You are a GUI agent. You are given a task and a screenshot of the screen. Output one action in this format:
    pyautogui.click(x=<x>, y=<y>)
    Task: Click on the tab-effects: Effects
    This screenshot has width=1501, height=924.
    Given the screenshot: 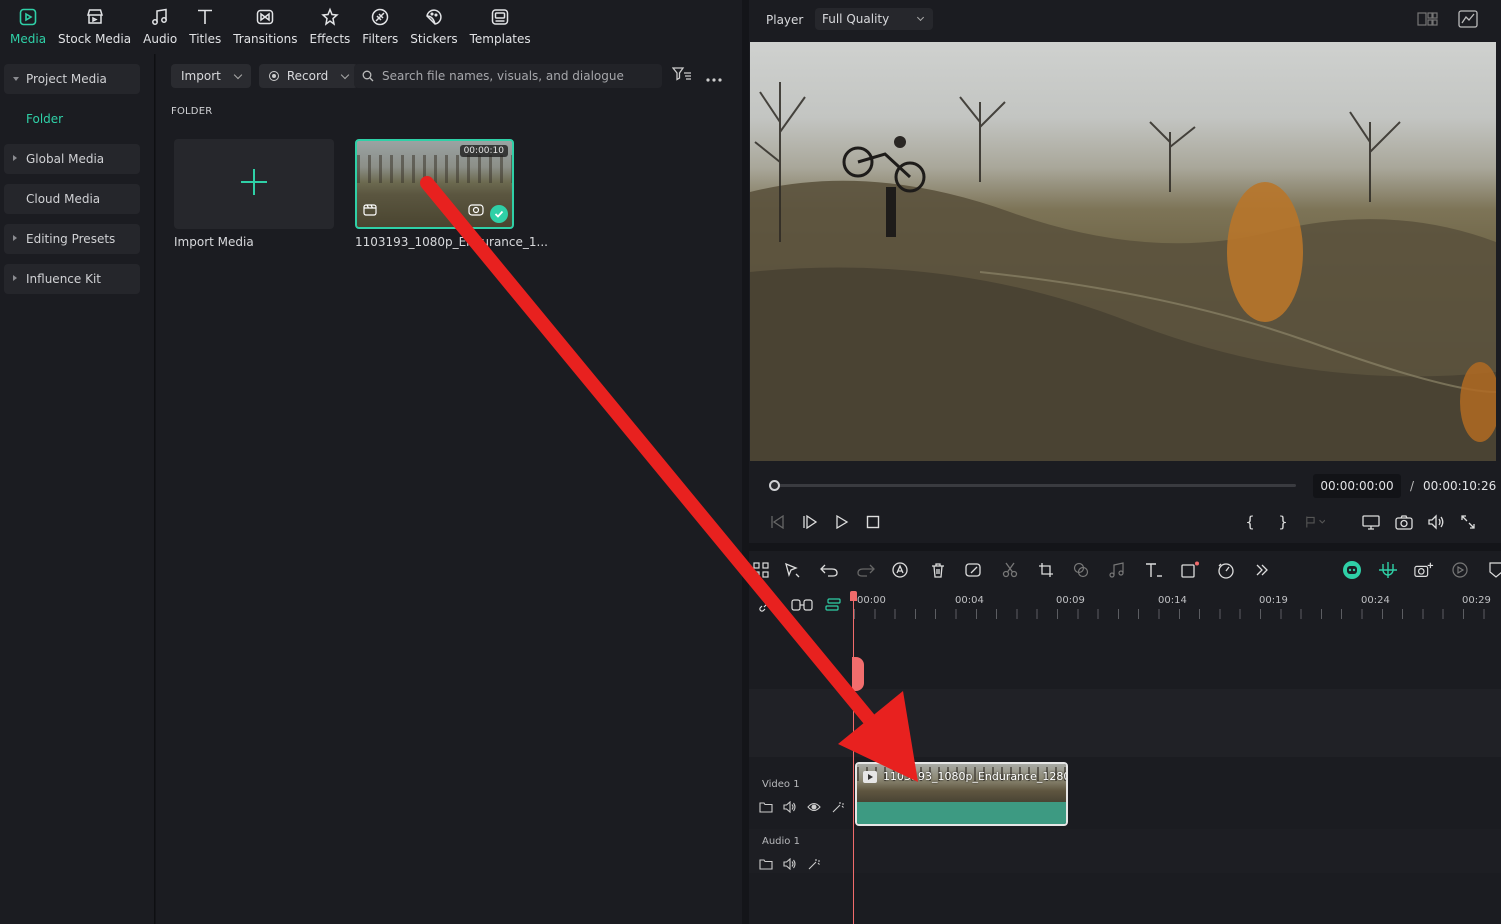 What is the action you would take?
    pyautogui.click(x=330, y=23)
    